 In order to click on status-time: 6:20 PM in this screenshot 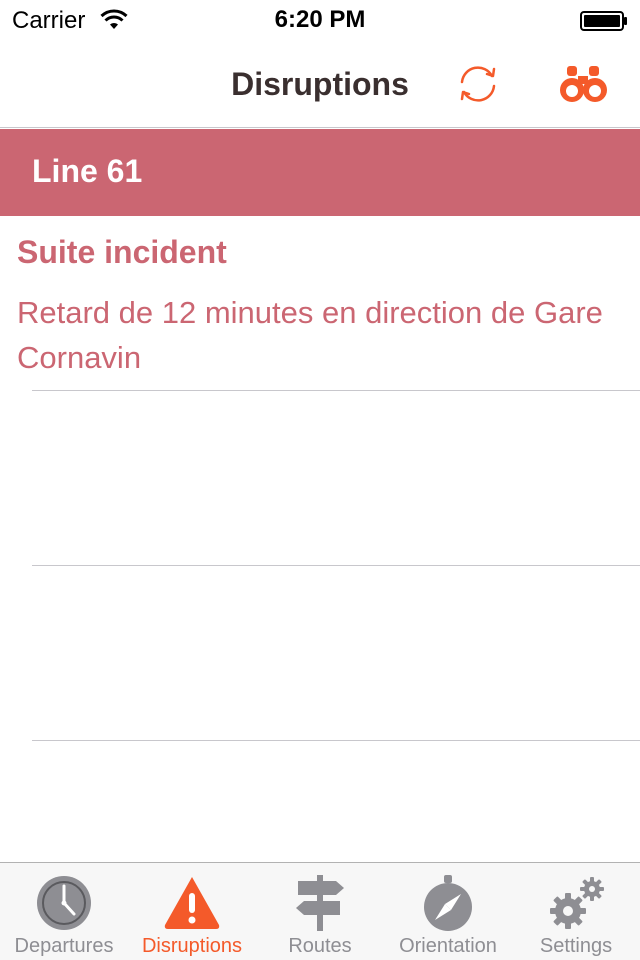, I will do `click(320, 19)`.